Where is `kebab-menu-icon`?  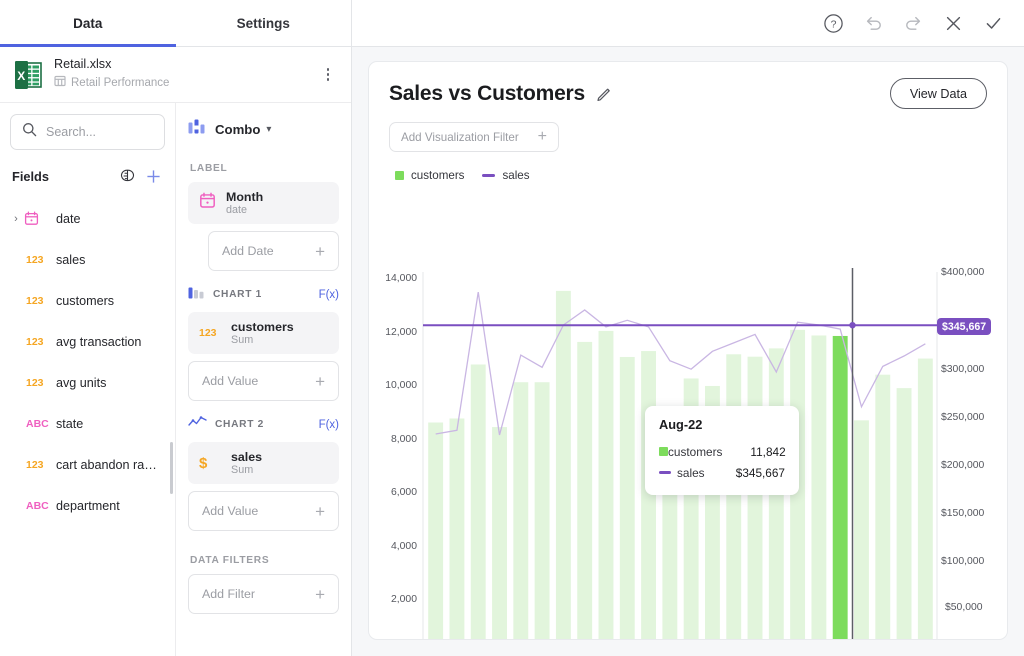 kebab-menu-icon is located at coordinates (328, 74).